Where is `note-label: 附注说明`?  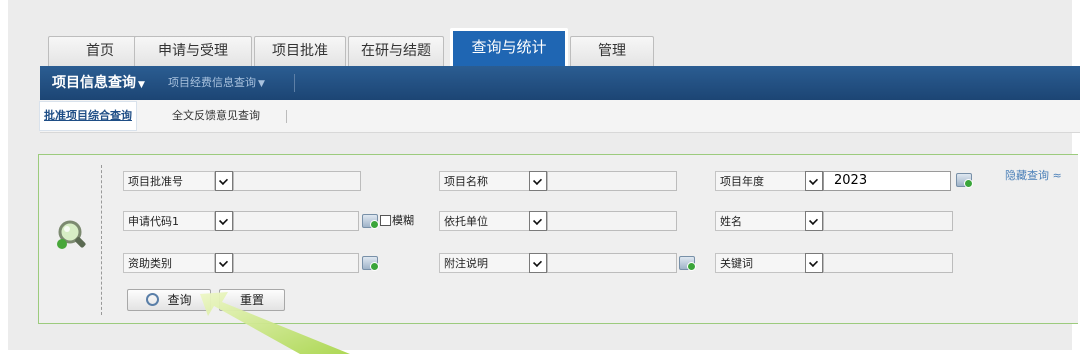 note-label: 附注说明 is located at coordinates (485, 263).